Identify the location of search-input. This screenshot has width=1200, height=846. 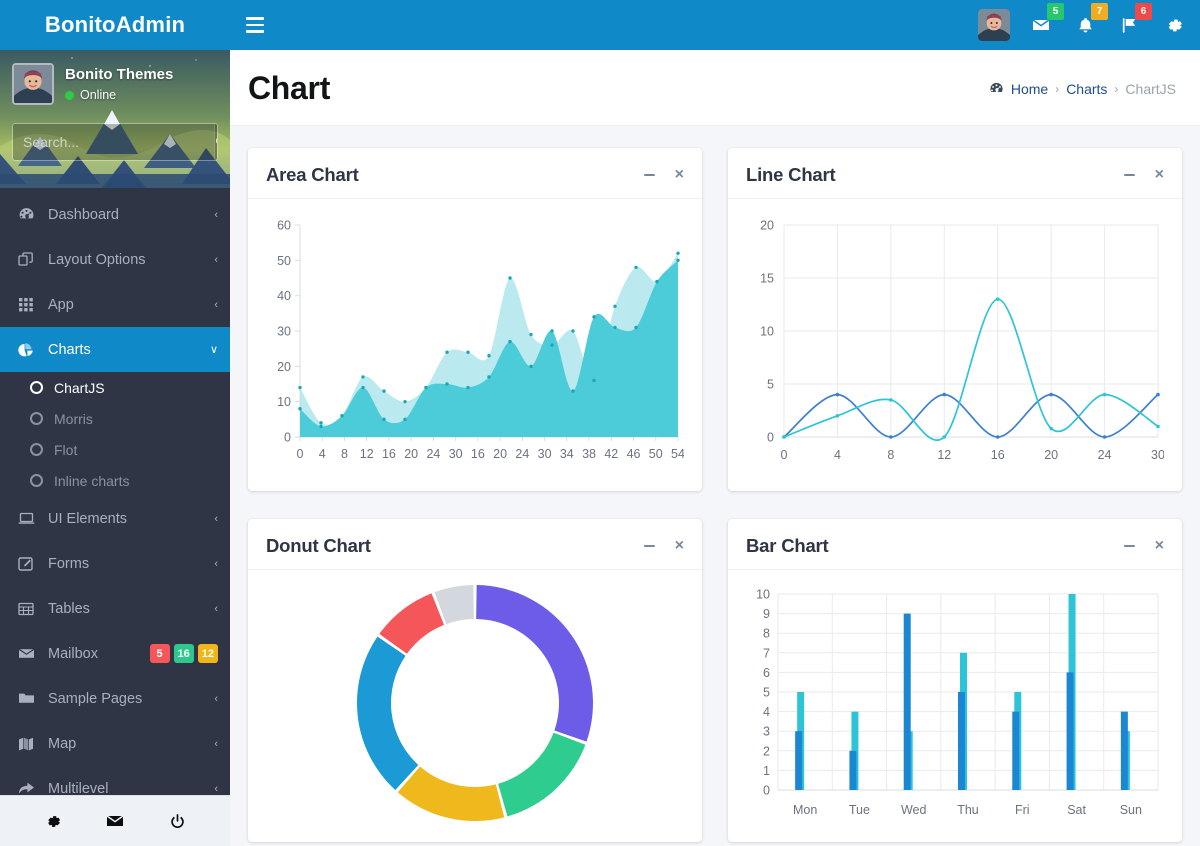
(113, 142).